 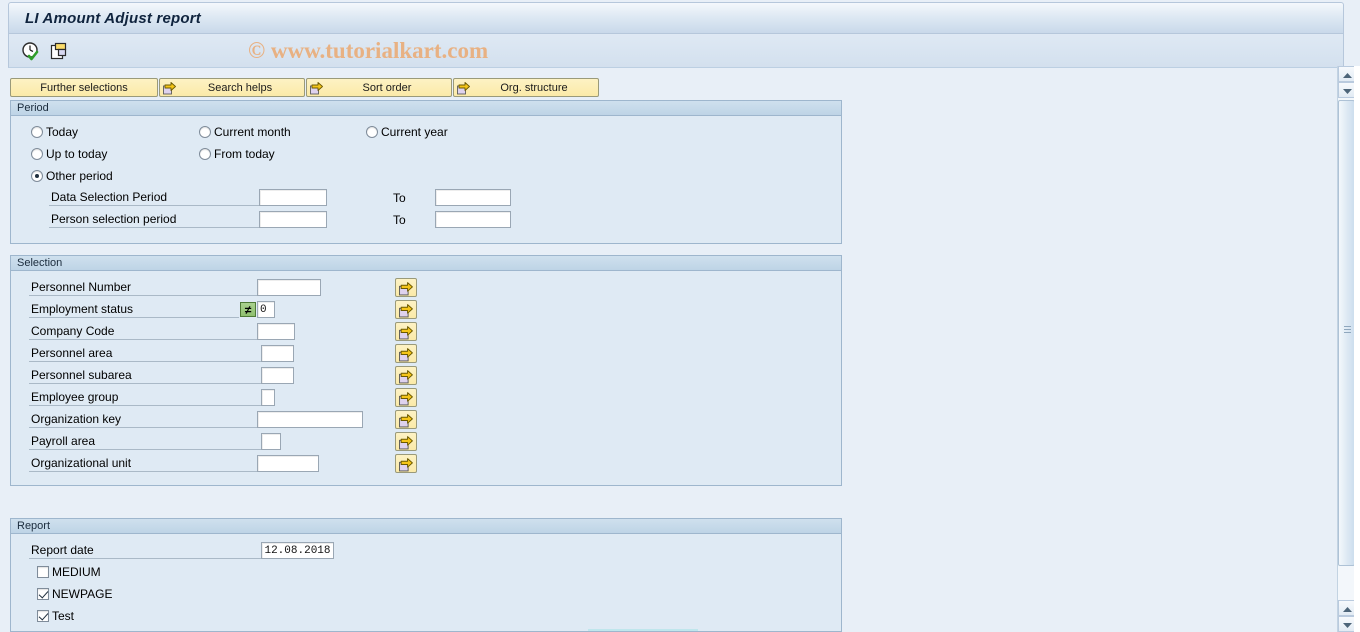 What do you see at coordinates (368, 50) in the screenshot?
I see `site-watermark: © www.tutorialkart.com` at bounding box center [368, 50].